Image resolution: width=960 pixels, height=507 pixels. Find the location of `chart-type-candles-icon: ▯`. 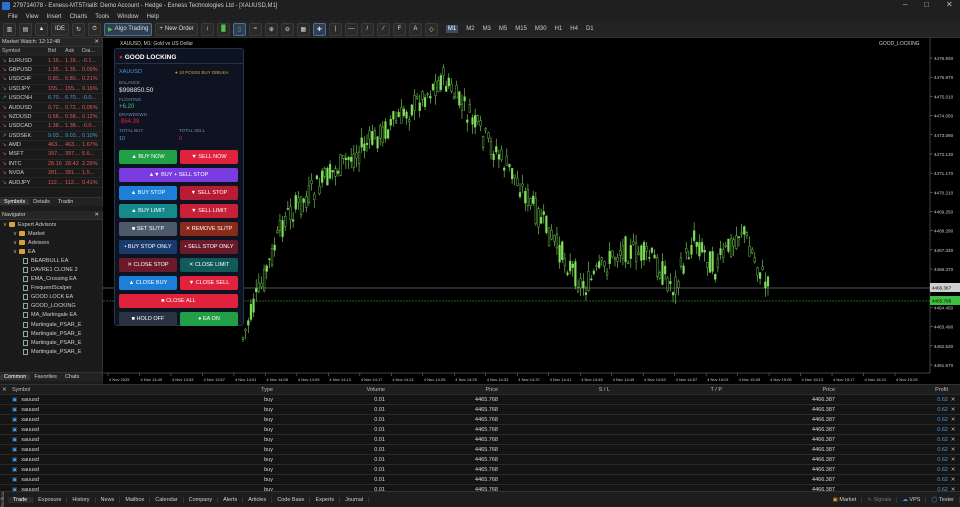

chart-type-candles-icon: ▯ is located at coordinates (239, 29).